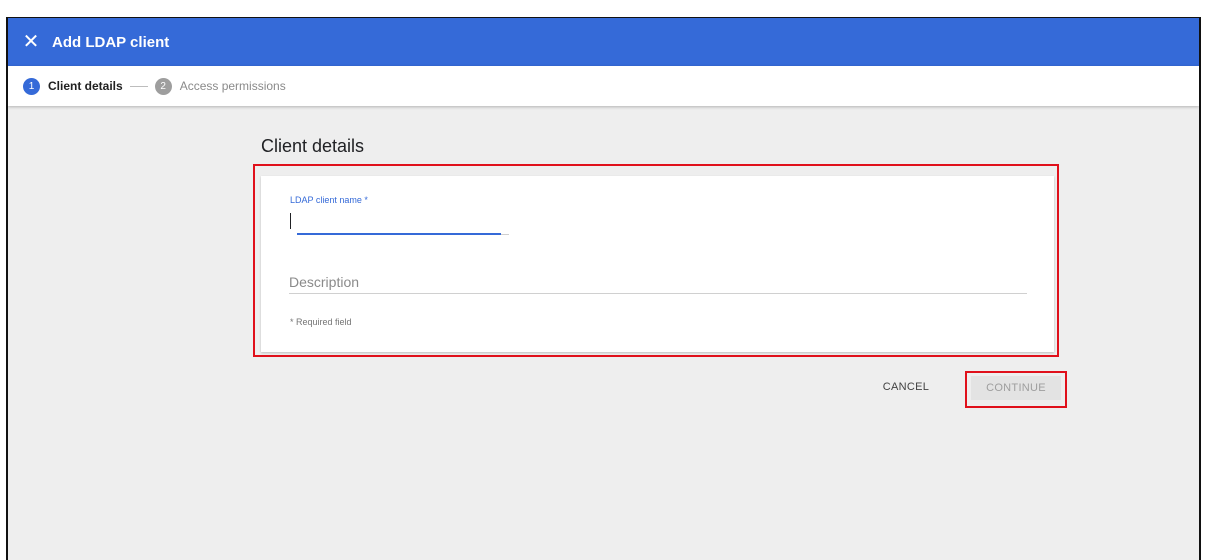 The image size is (1206, 560). Describe the element at coordinates (85, 86) in the screenshot. I see `step-label-client-details: Client details` at that location.